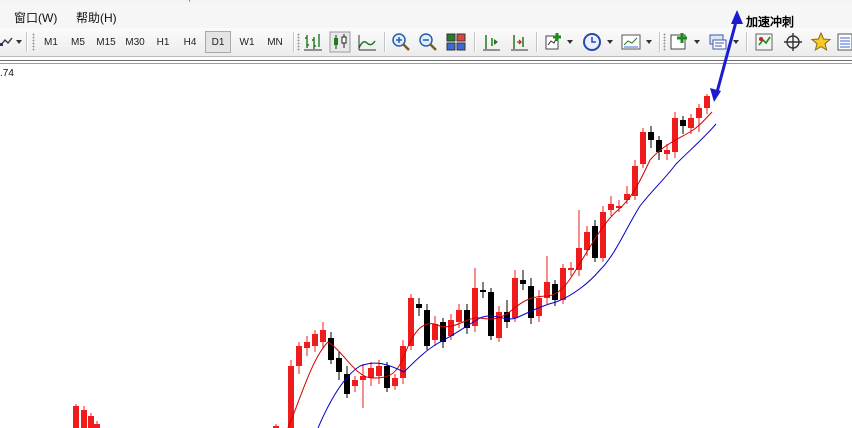  What do you see at coordinates (770, 22) in the screenshot?
I see `chart-annotation-text: 加速冲刺` at bounding box center [770, 22].